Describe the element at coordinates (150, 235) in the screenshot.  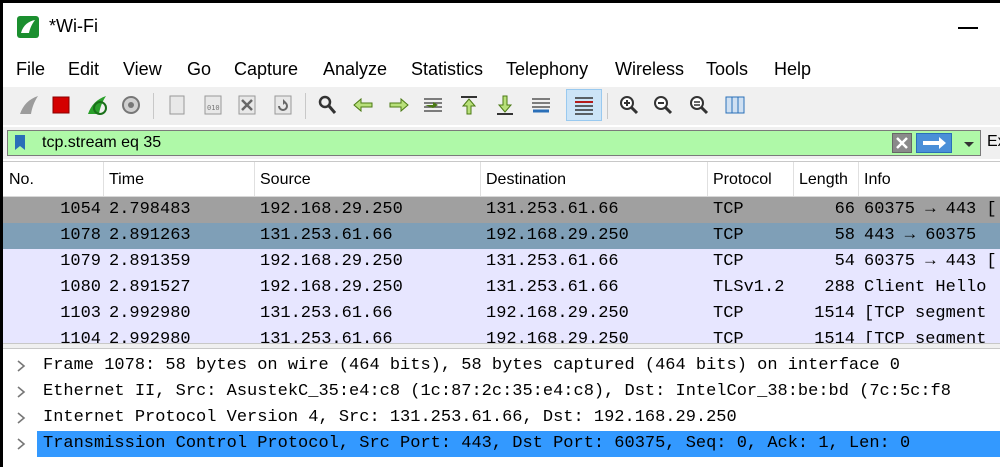
I see `cell-time: 2.891263` at that location.